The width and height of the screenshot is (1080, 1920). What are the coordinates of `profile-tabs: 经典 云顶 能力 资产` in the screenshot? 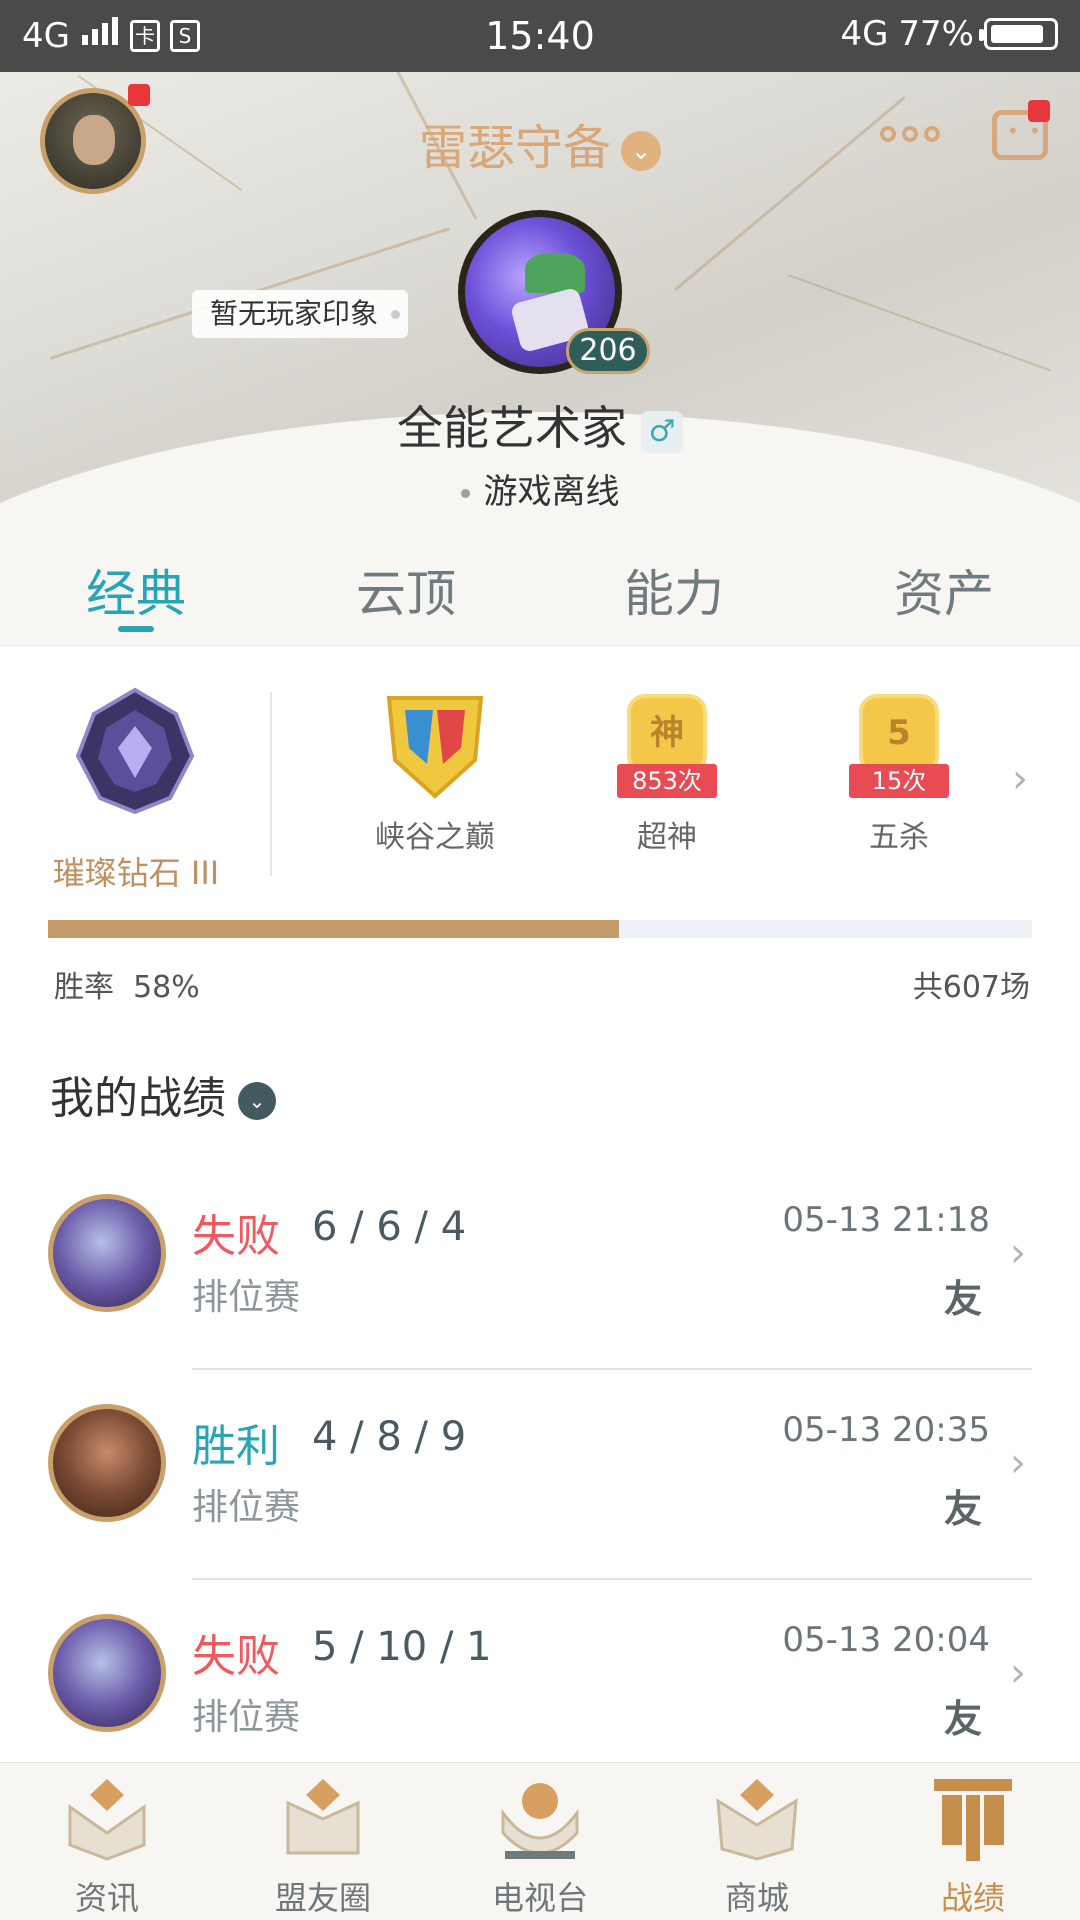 It's located at (540, 594).